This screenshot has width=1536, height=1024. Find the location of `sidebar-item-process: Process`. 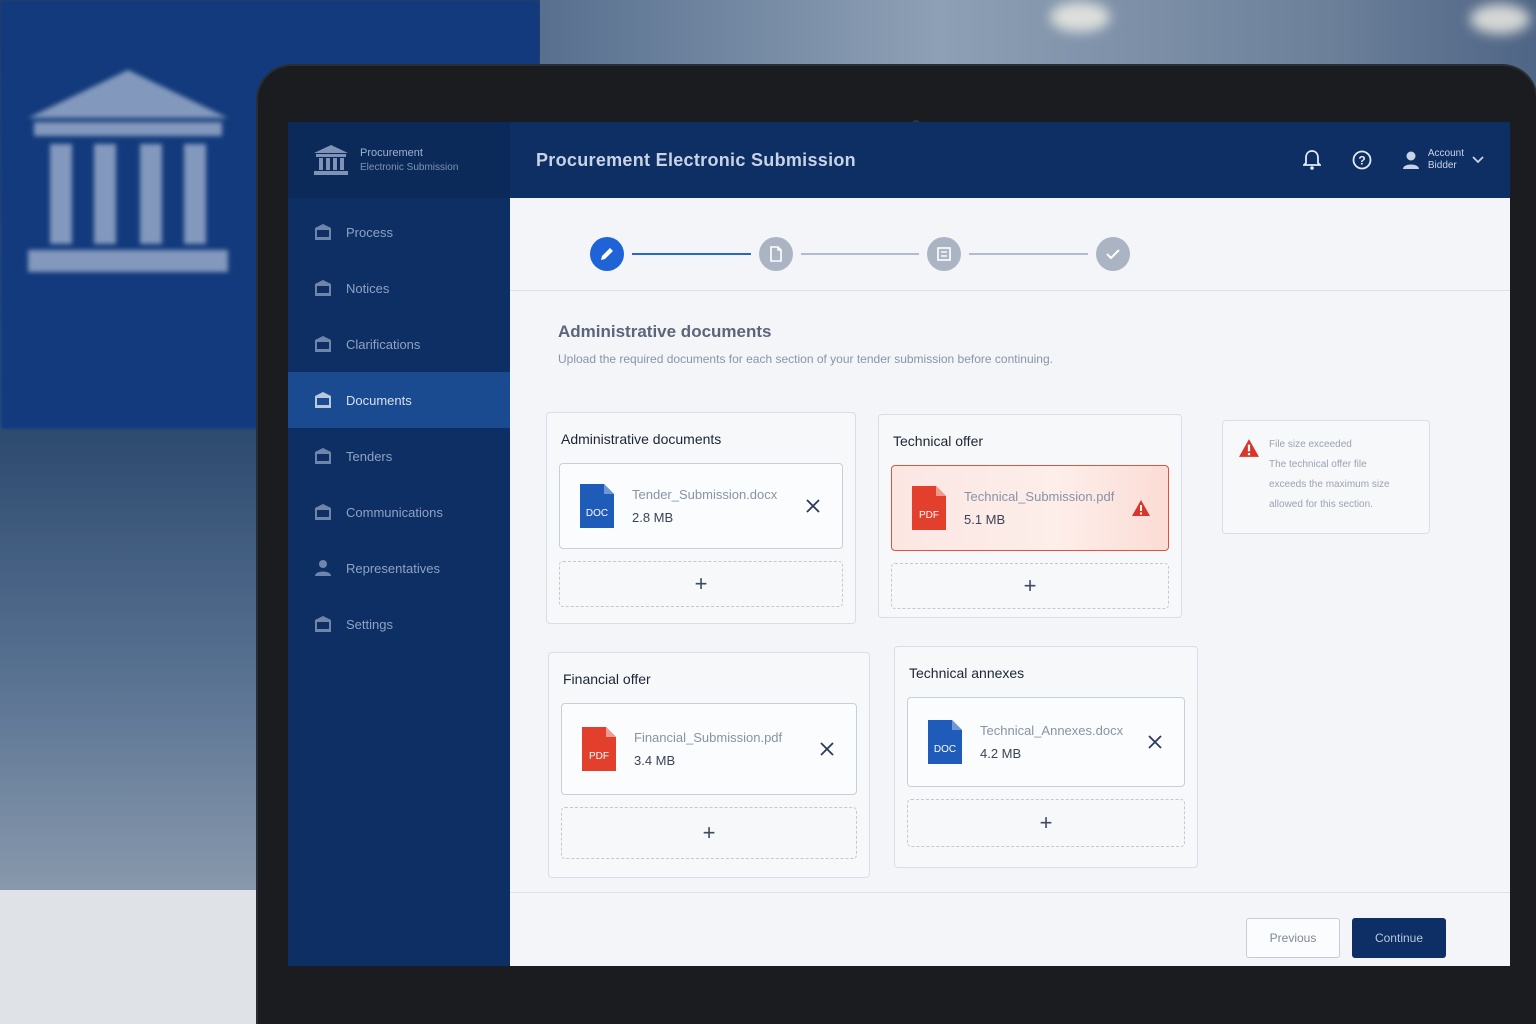

sidebar-item-process: Process is located at coordinates (399, 232).